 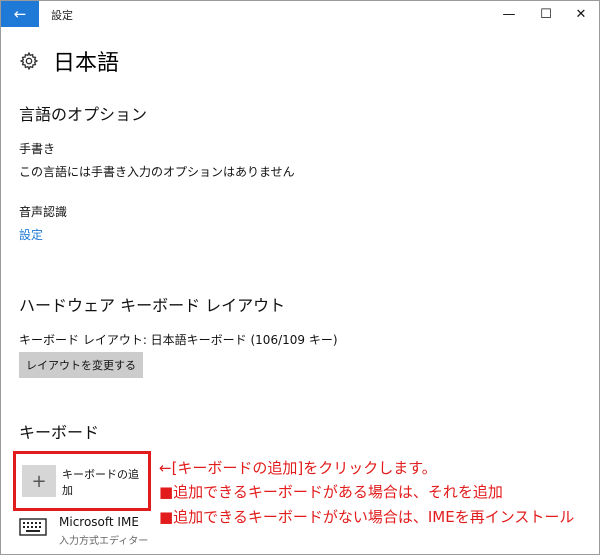 I want to click on handwriting-note: この言語には手書き入力のオプションはありません, so click(x=157, y=172).